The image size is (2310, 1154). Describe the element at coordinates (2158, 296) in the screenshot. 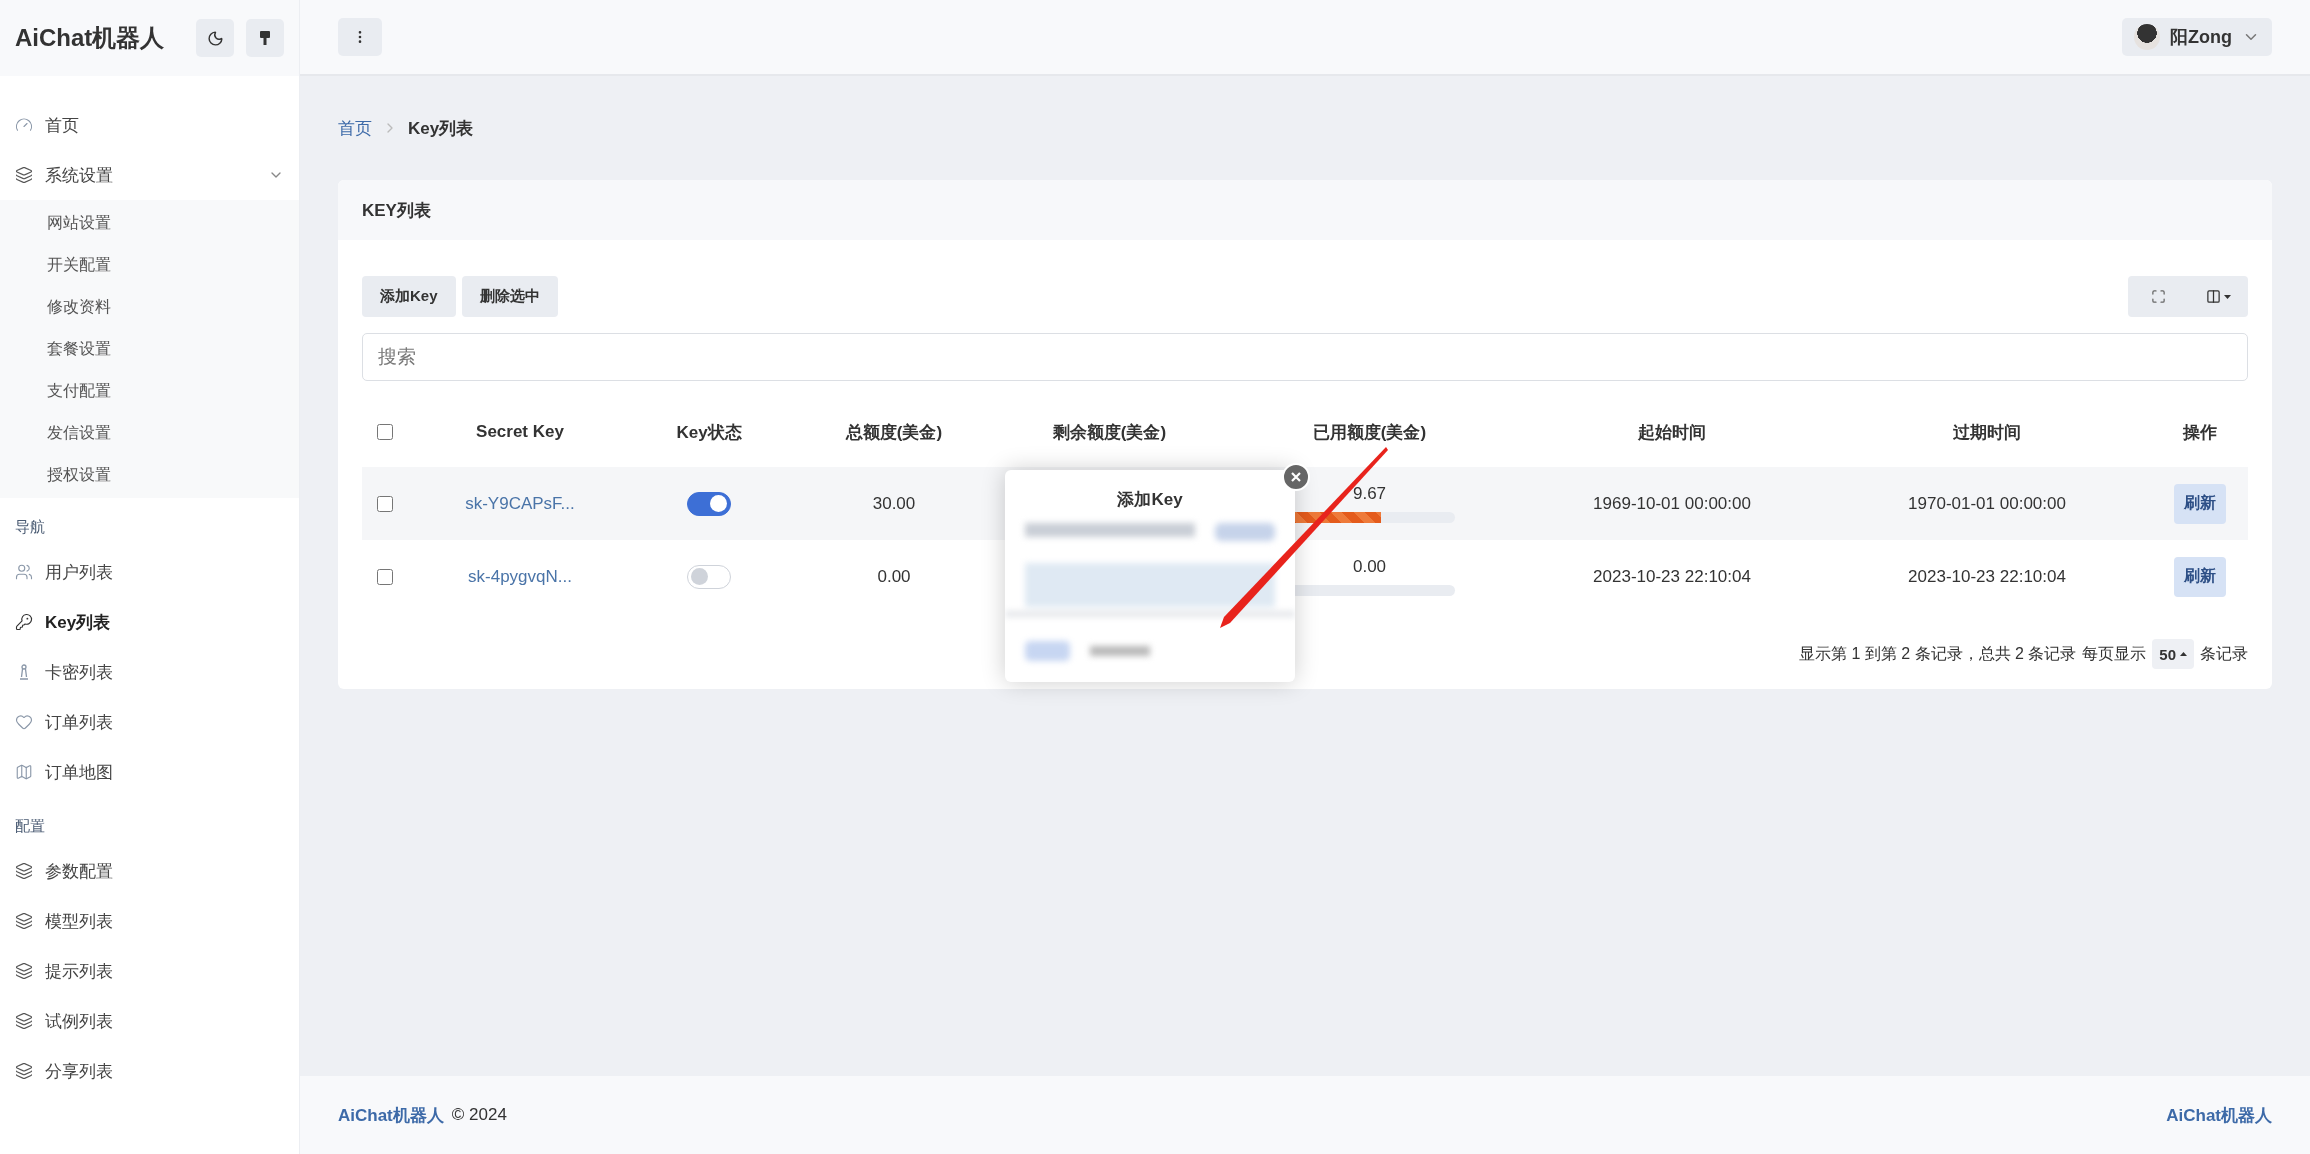

I see `fullscreen-icon` at that location.